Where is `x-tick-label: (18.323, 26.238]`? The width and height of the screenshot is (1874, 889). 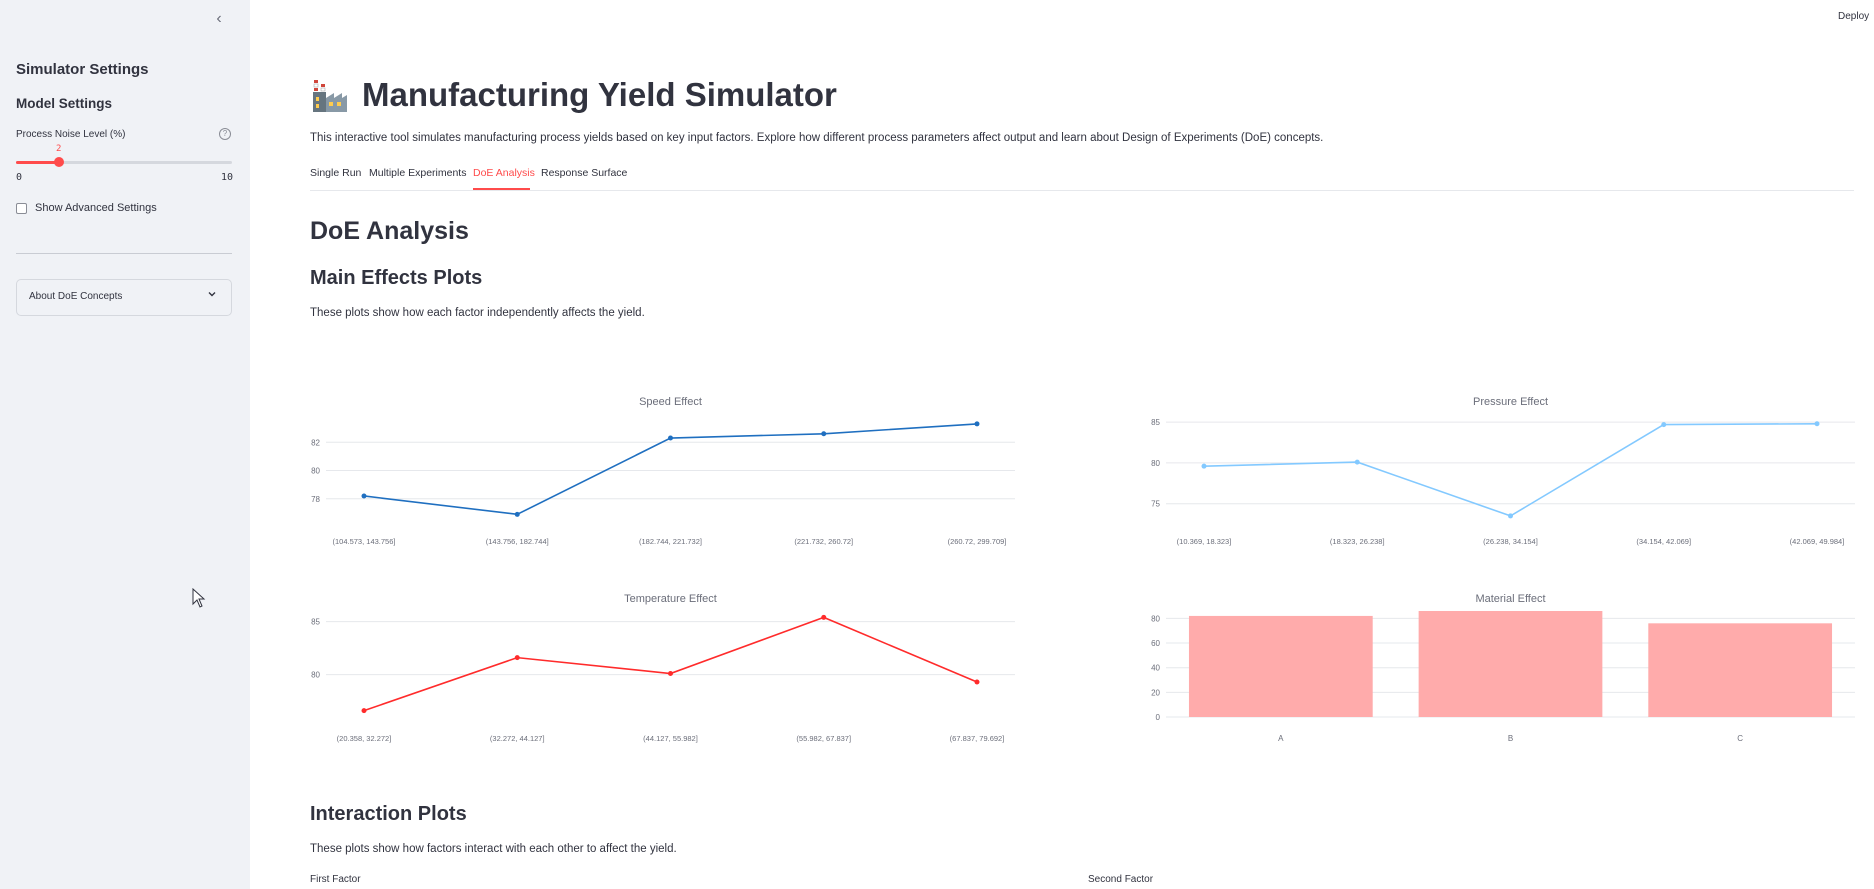
x-tick-label: (18.323, 26.238] is located at coordinates (1357, 541).